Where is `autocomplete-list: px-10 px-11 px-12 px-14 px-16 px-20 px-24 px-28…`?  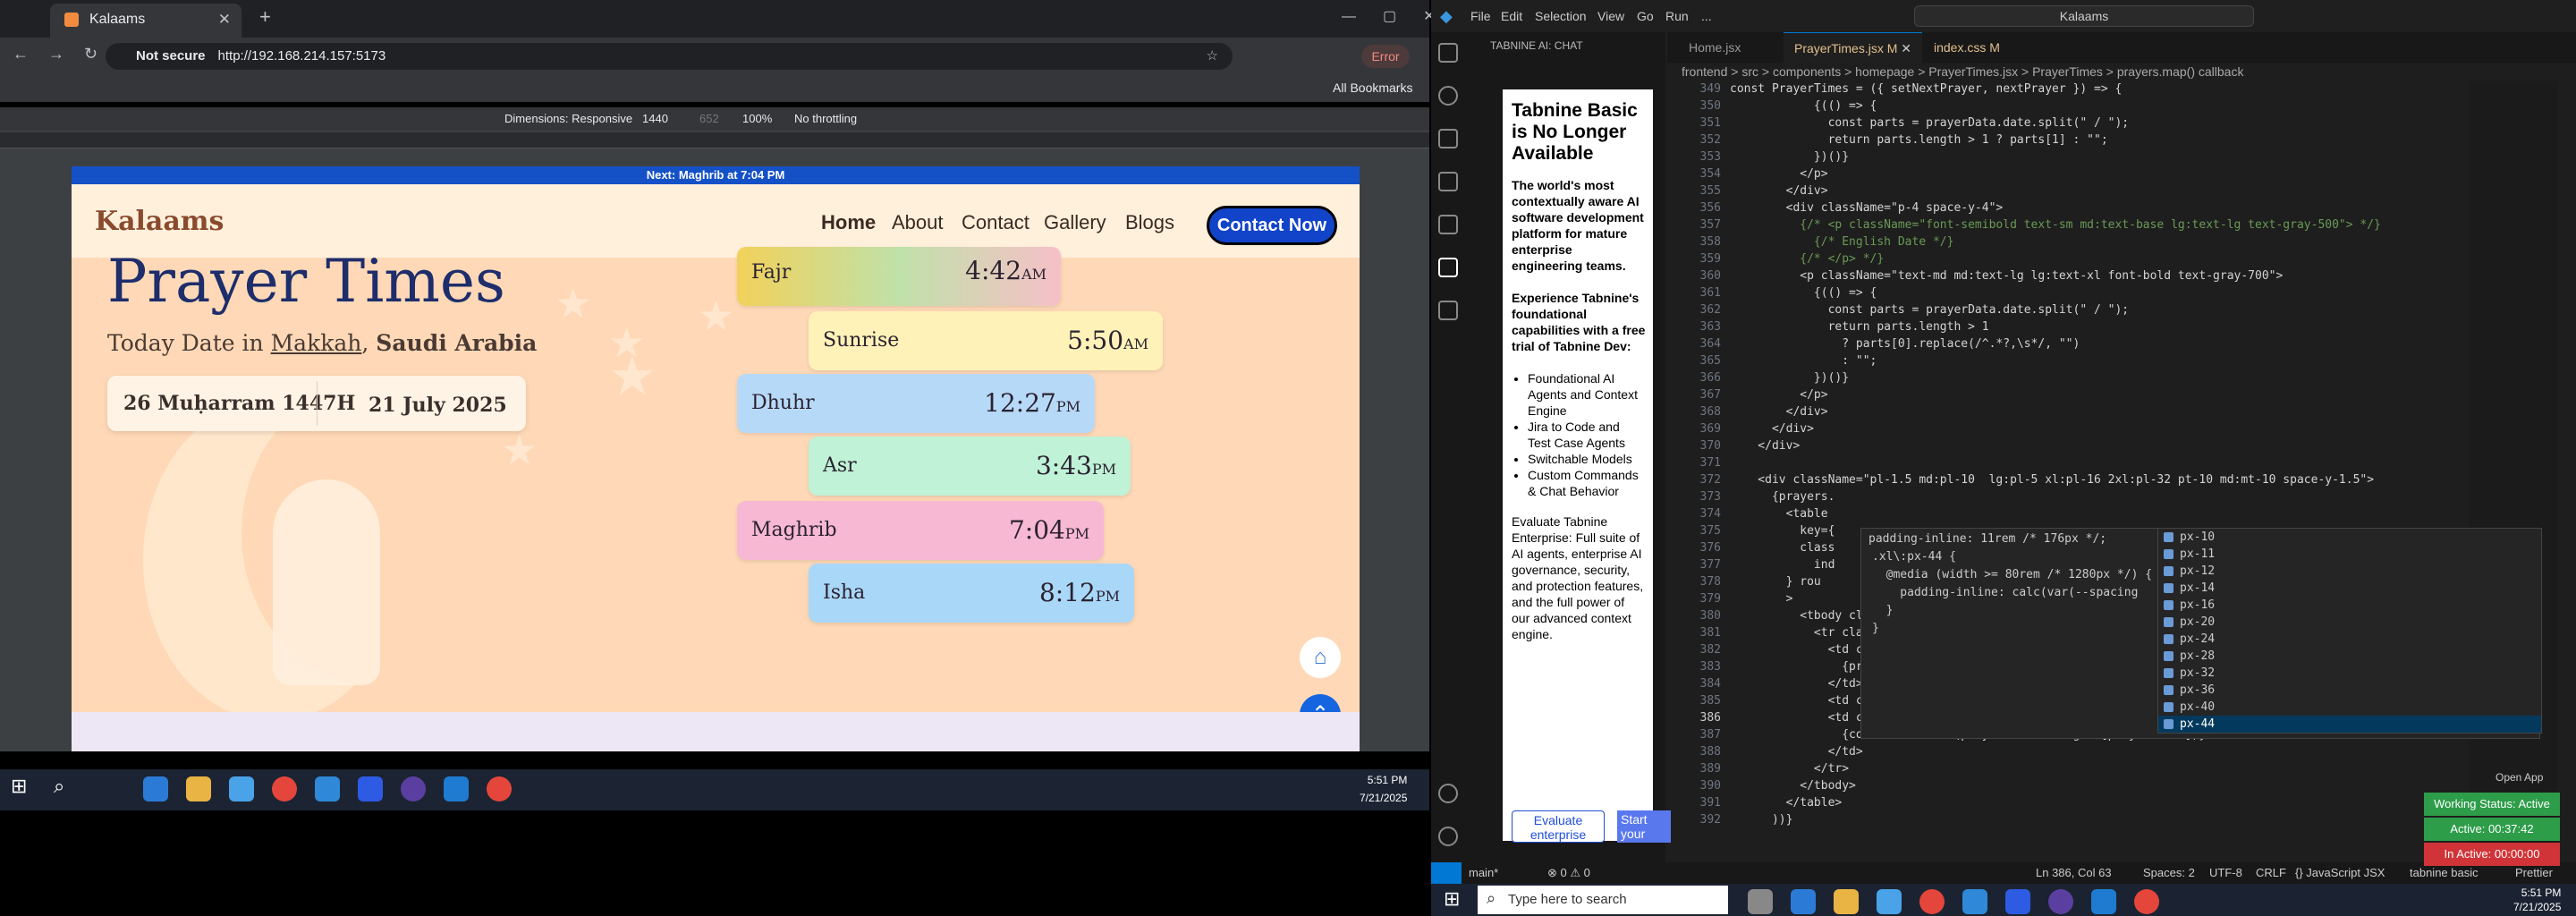 autocomplete-list: px-10 px-11 px-12 px-14 px-16 px-20 px-24 px-28… is located at coordinates (2349, 631).